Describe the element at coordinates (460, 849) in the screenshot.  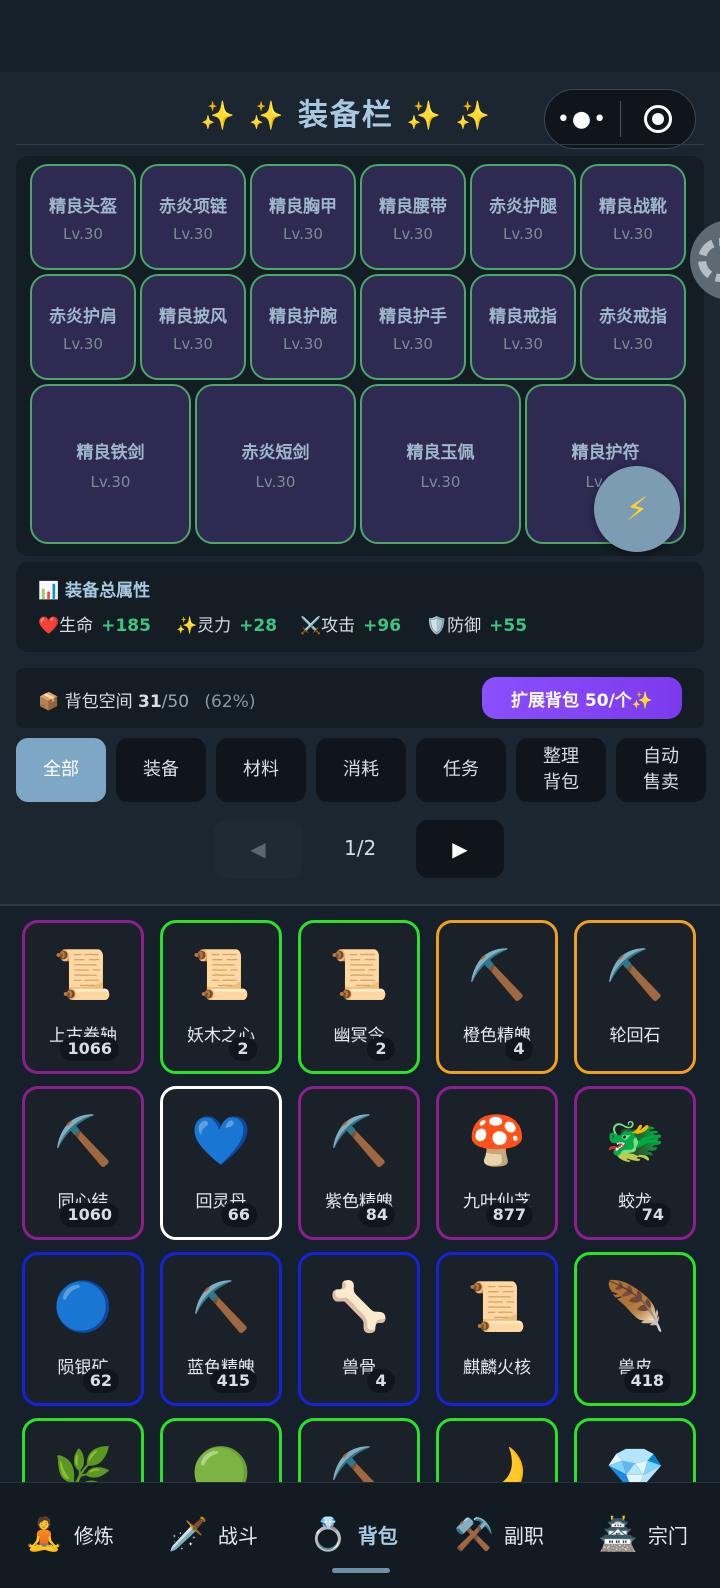
I see `next-page-button: ▶` at that location.